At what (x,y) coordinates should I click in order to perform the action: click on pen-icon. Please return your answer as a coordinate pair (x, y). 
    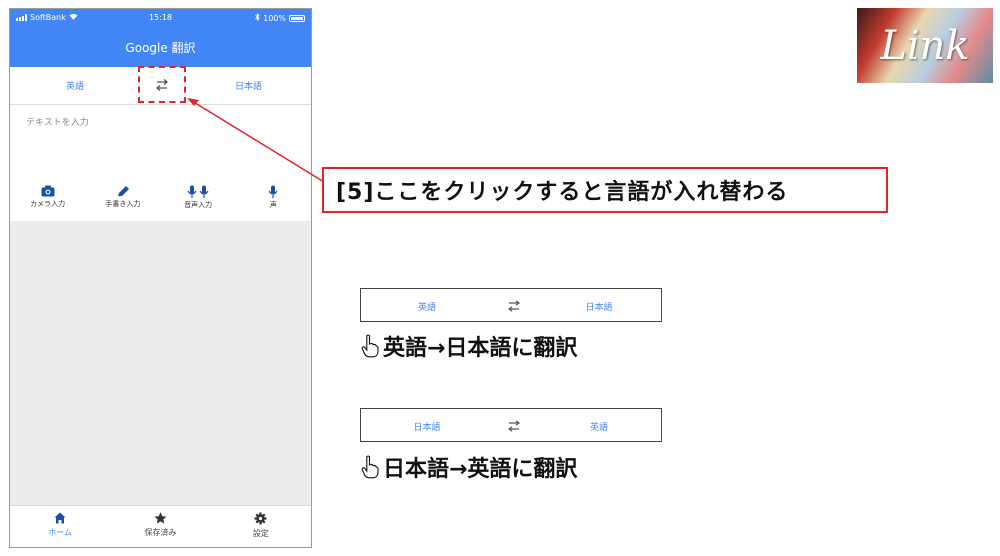
    Looking at the image, I should click on (123, 191).